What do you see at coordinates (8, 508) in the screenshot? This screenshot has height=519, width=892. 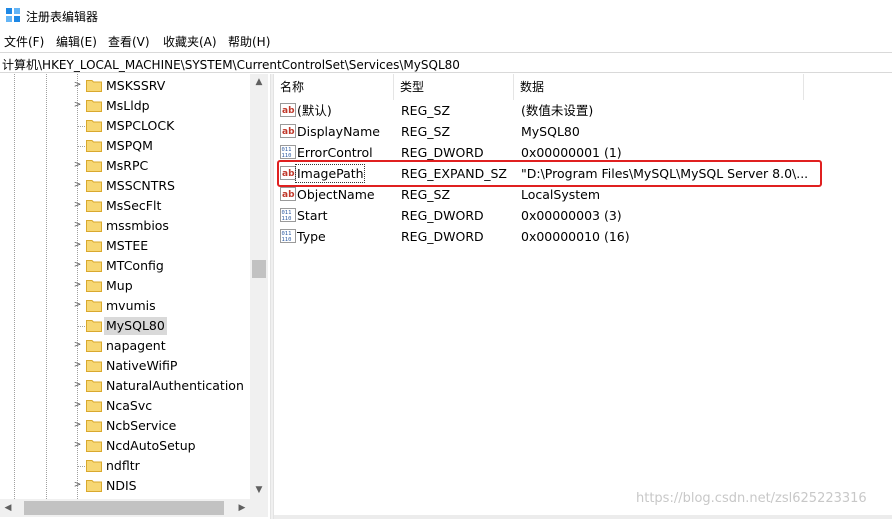 I see `scroll-left-icon: ◀` at bounding box center [8, 508].